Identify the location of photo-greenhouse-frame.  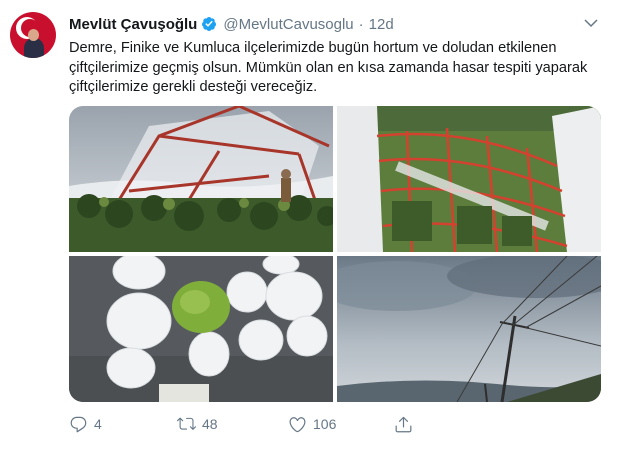
(201, 179).